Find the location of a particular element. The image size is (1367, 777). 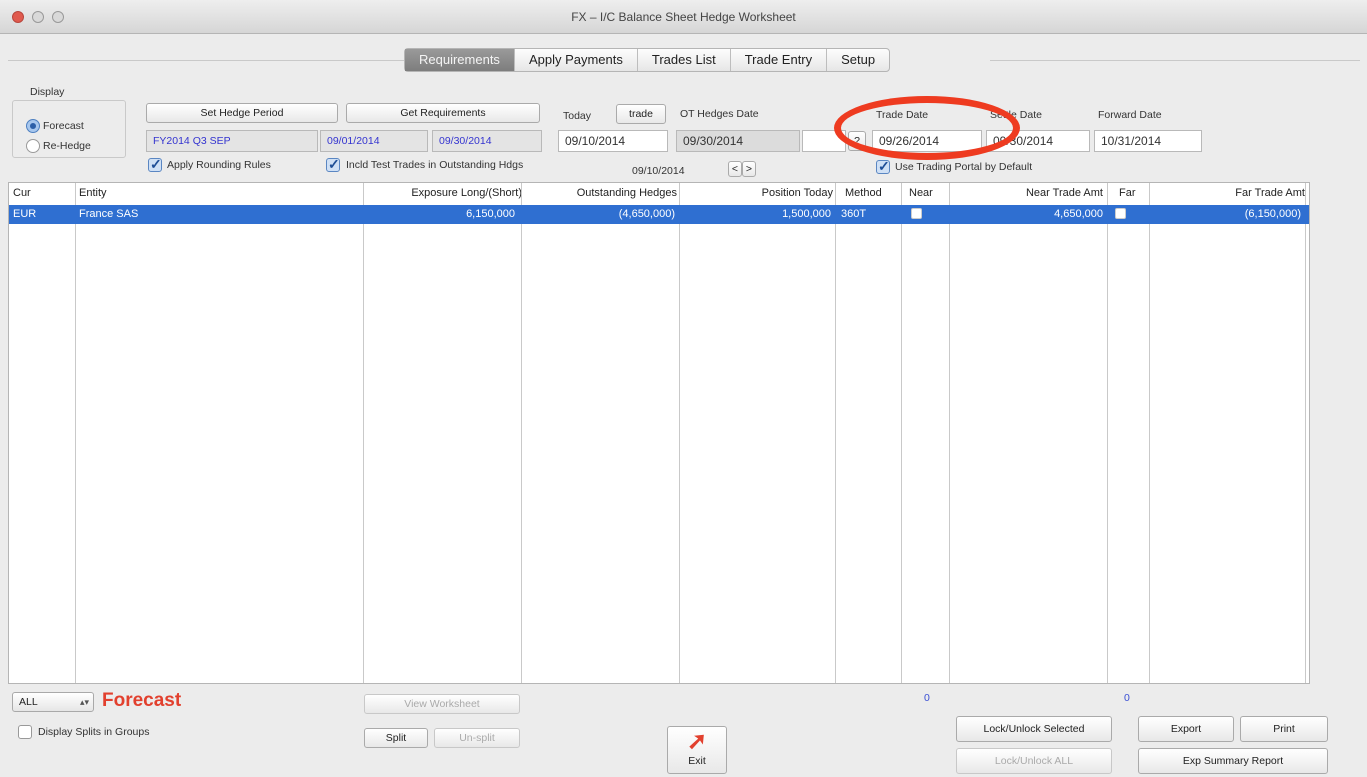

export-button: Export is located at coordinates (1186, 729).